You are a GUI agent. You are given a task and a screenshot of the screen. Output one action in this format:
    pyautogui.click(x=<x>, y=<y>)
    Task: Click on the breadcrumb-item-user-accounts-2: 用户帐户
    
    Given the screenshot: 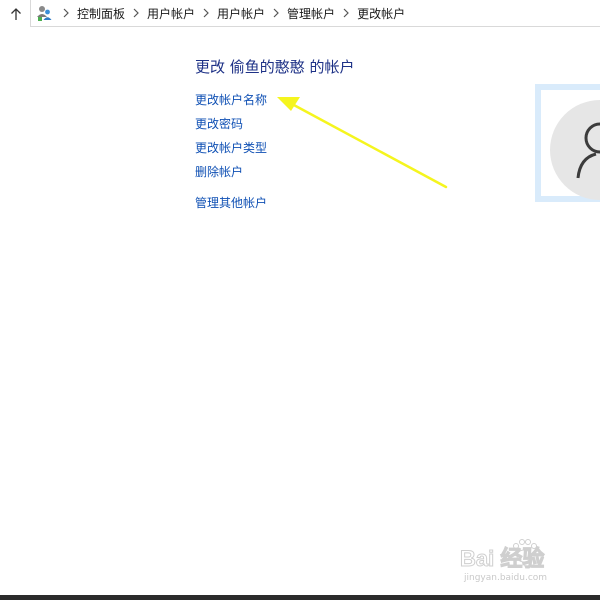 What is the action you would take?
    pyautogui.click(x=241, y=13)
    